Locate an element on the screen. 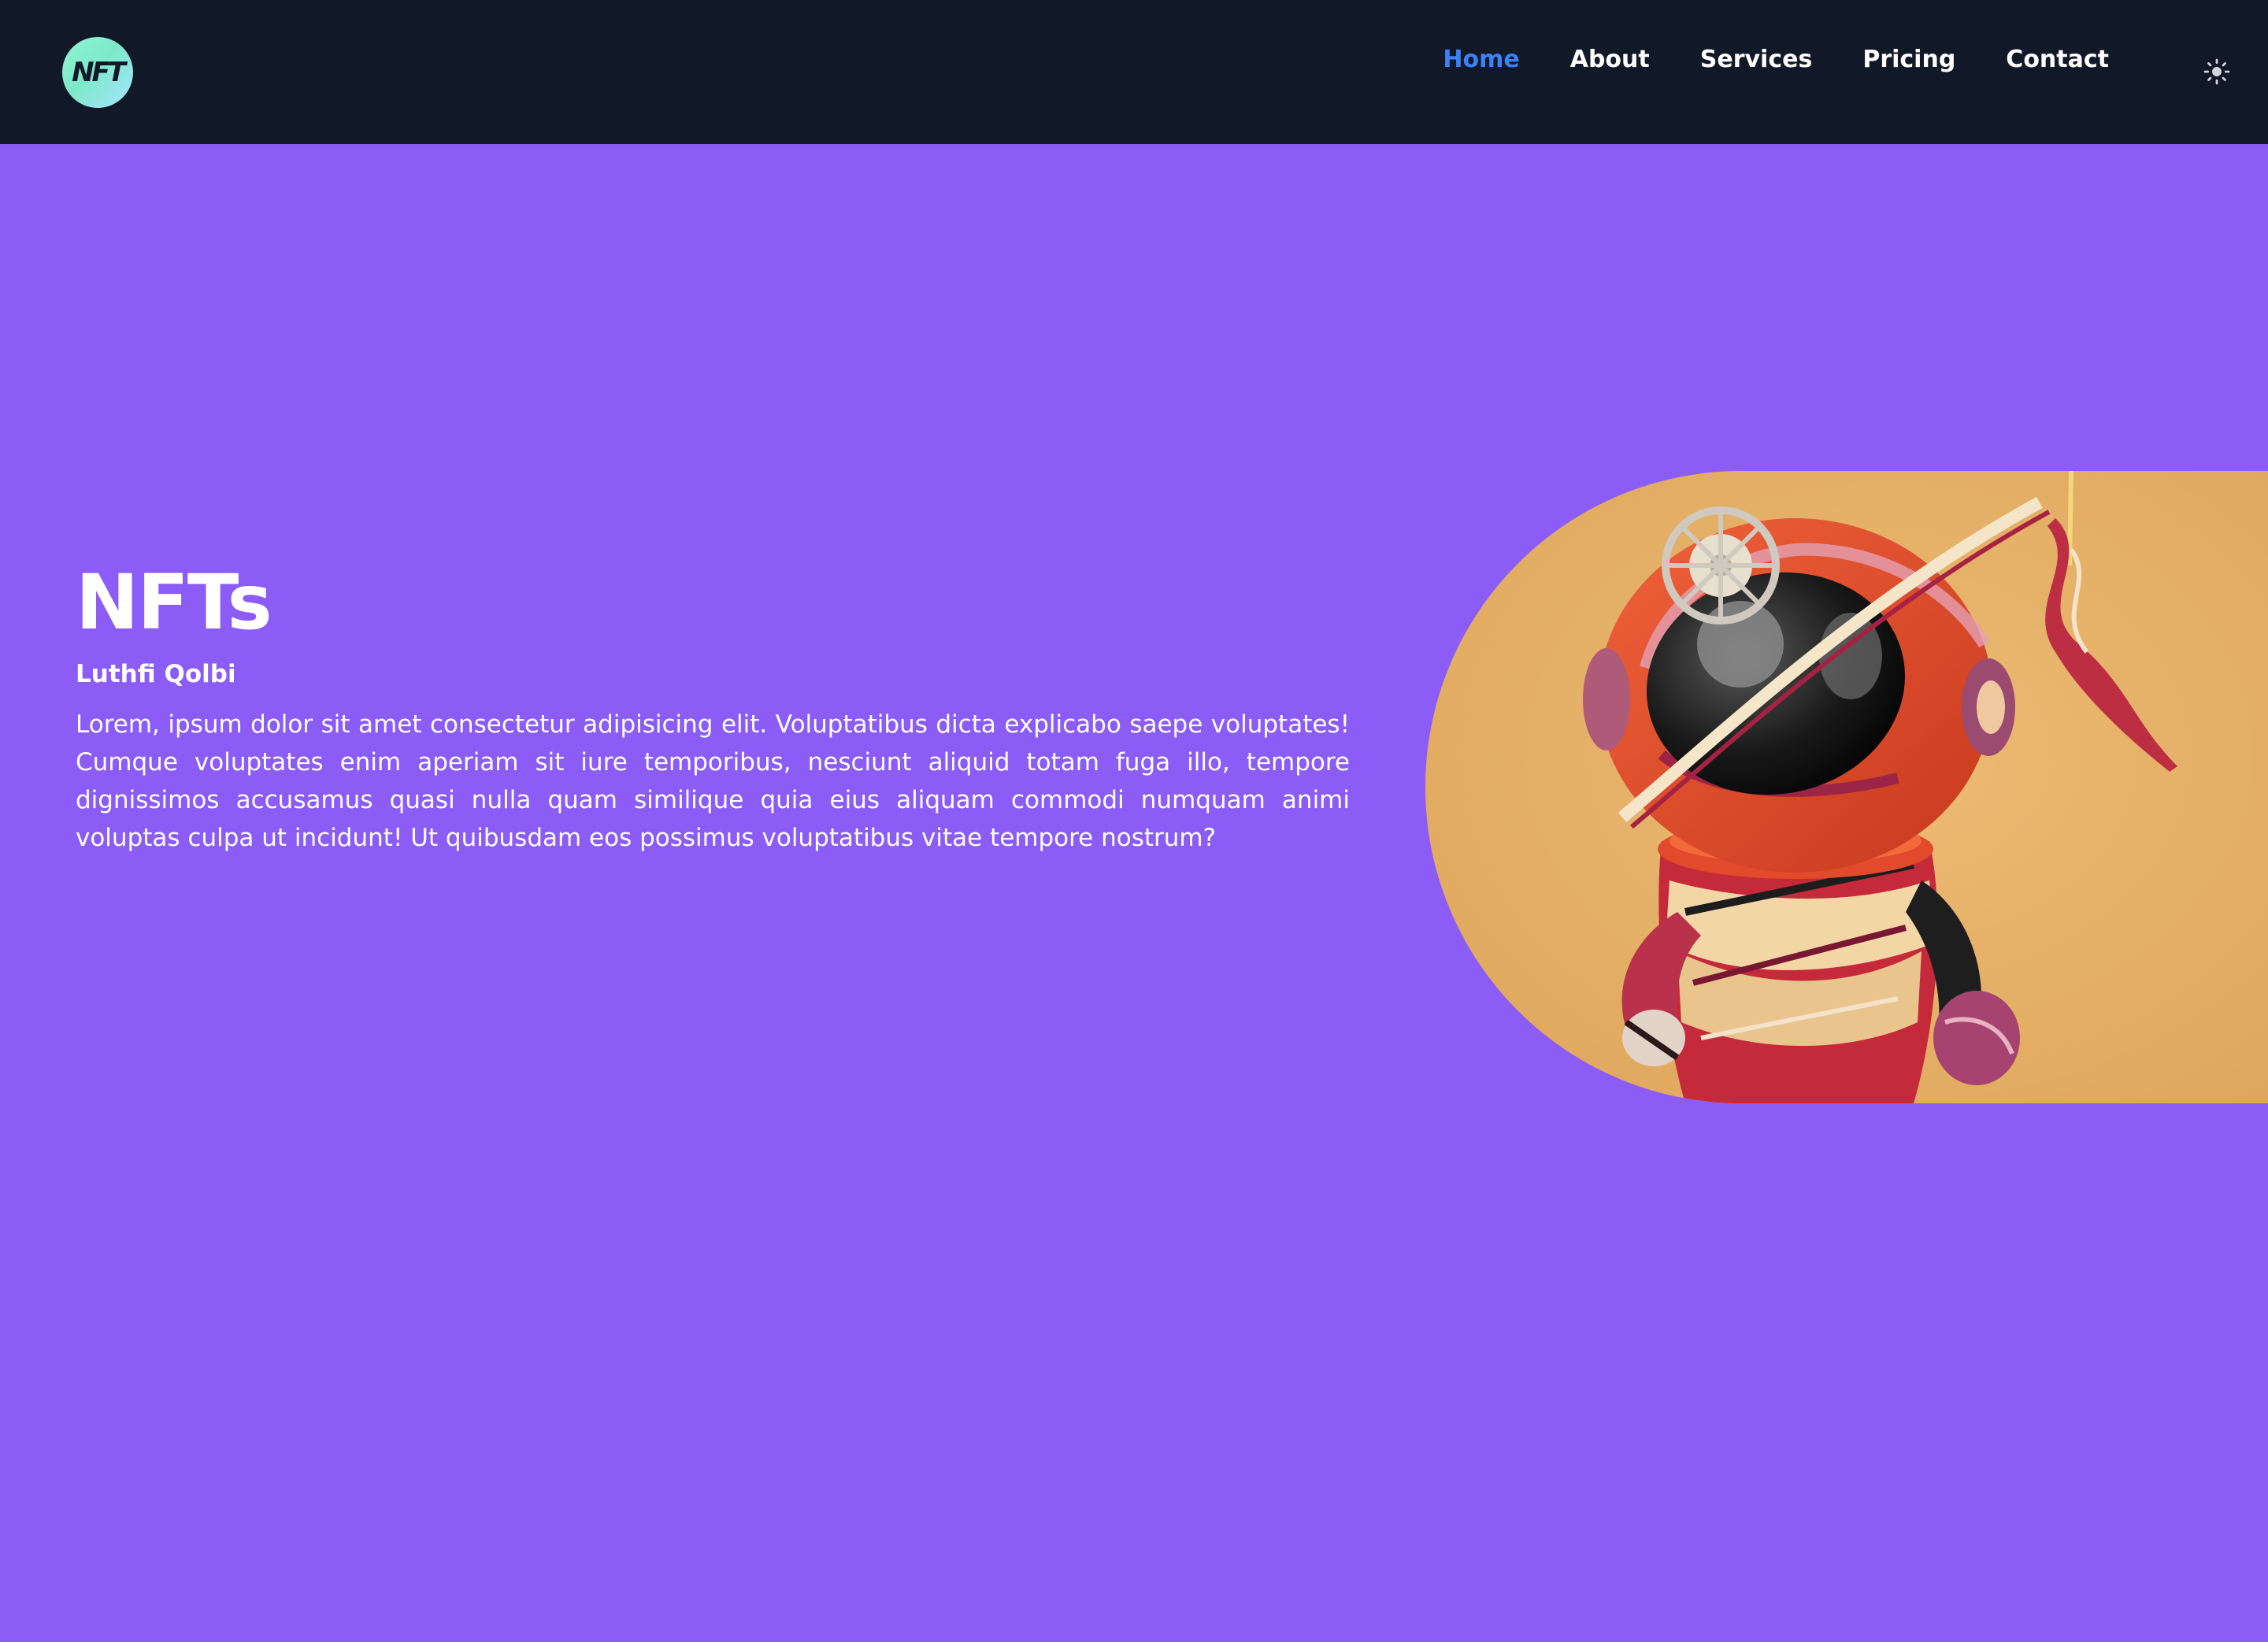  hero-image is located at coordinates (1846, 787).